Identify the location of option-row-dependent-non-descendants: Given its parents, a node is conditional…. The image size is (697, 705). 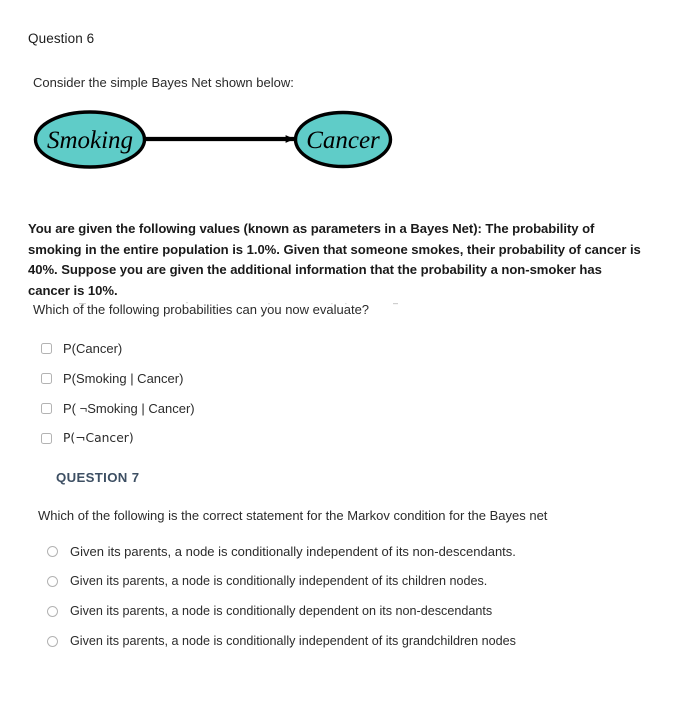
(317, 611).